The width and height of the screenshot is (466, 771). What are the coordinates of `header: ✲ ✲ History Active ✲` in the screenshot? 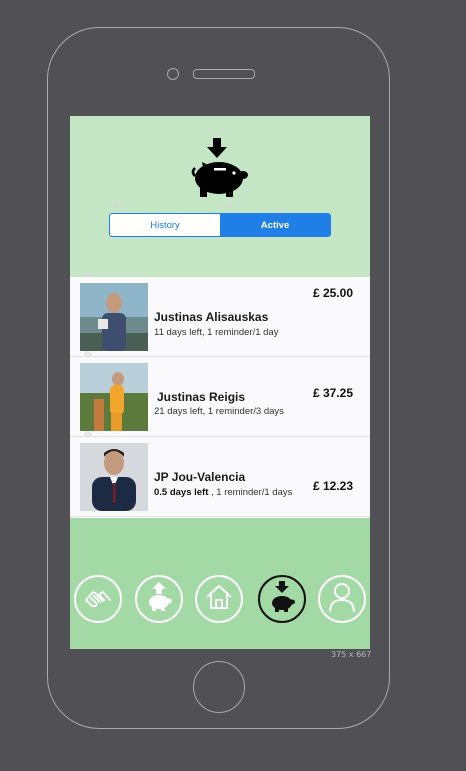 It's located at (220, 198).